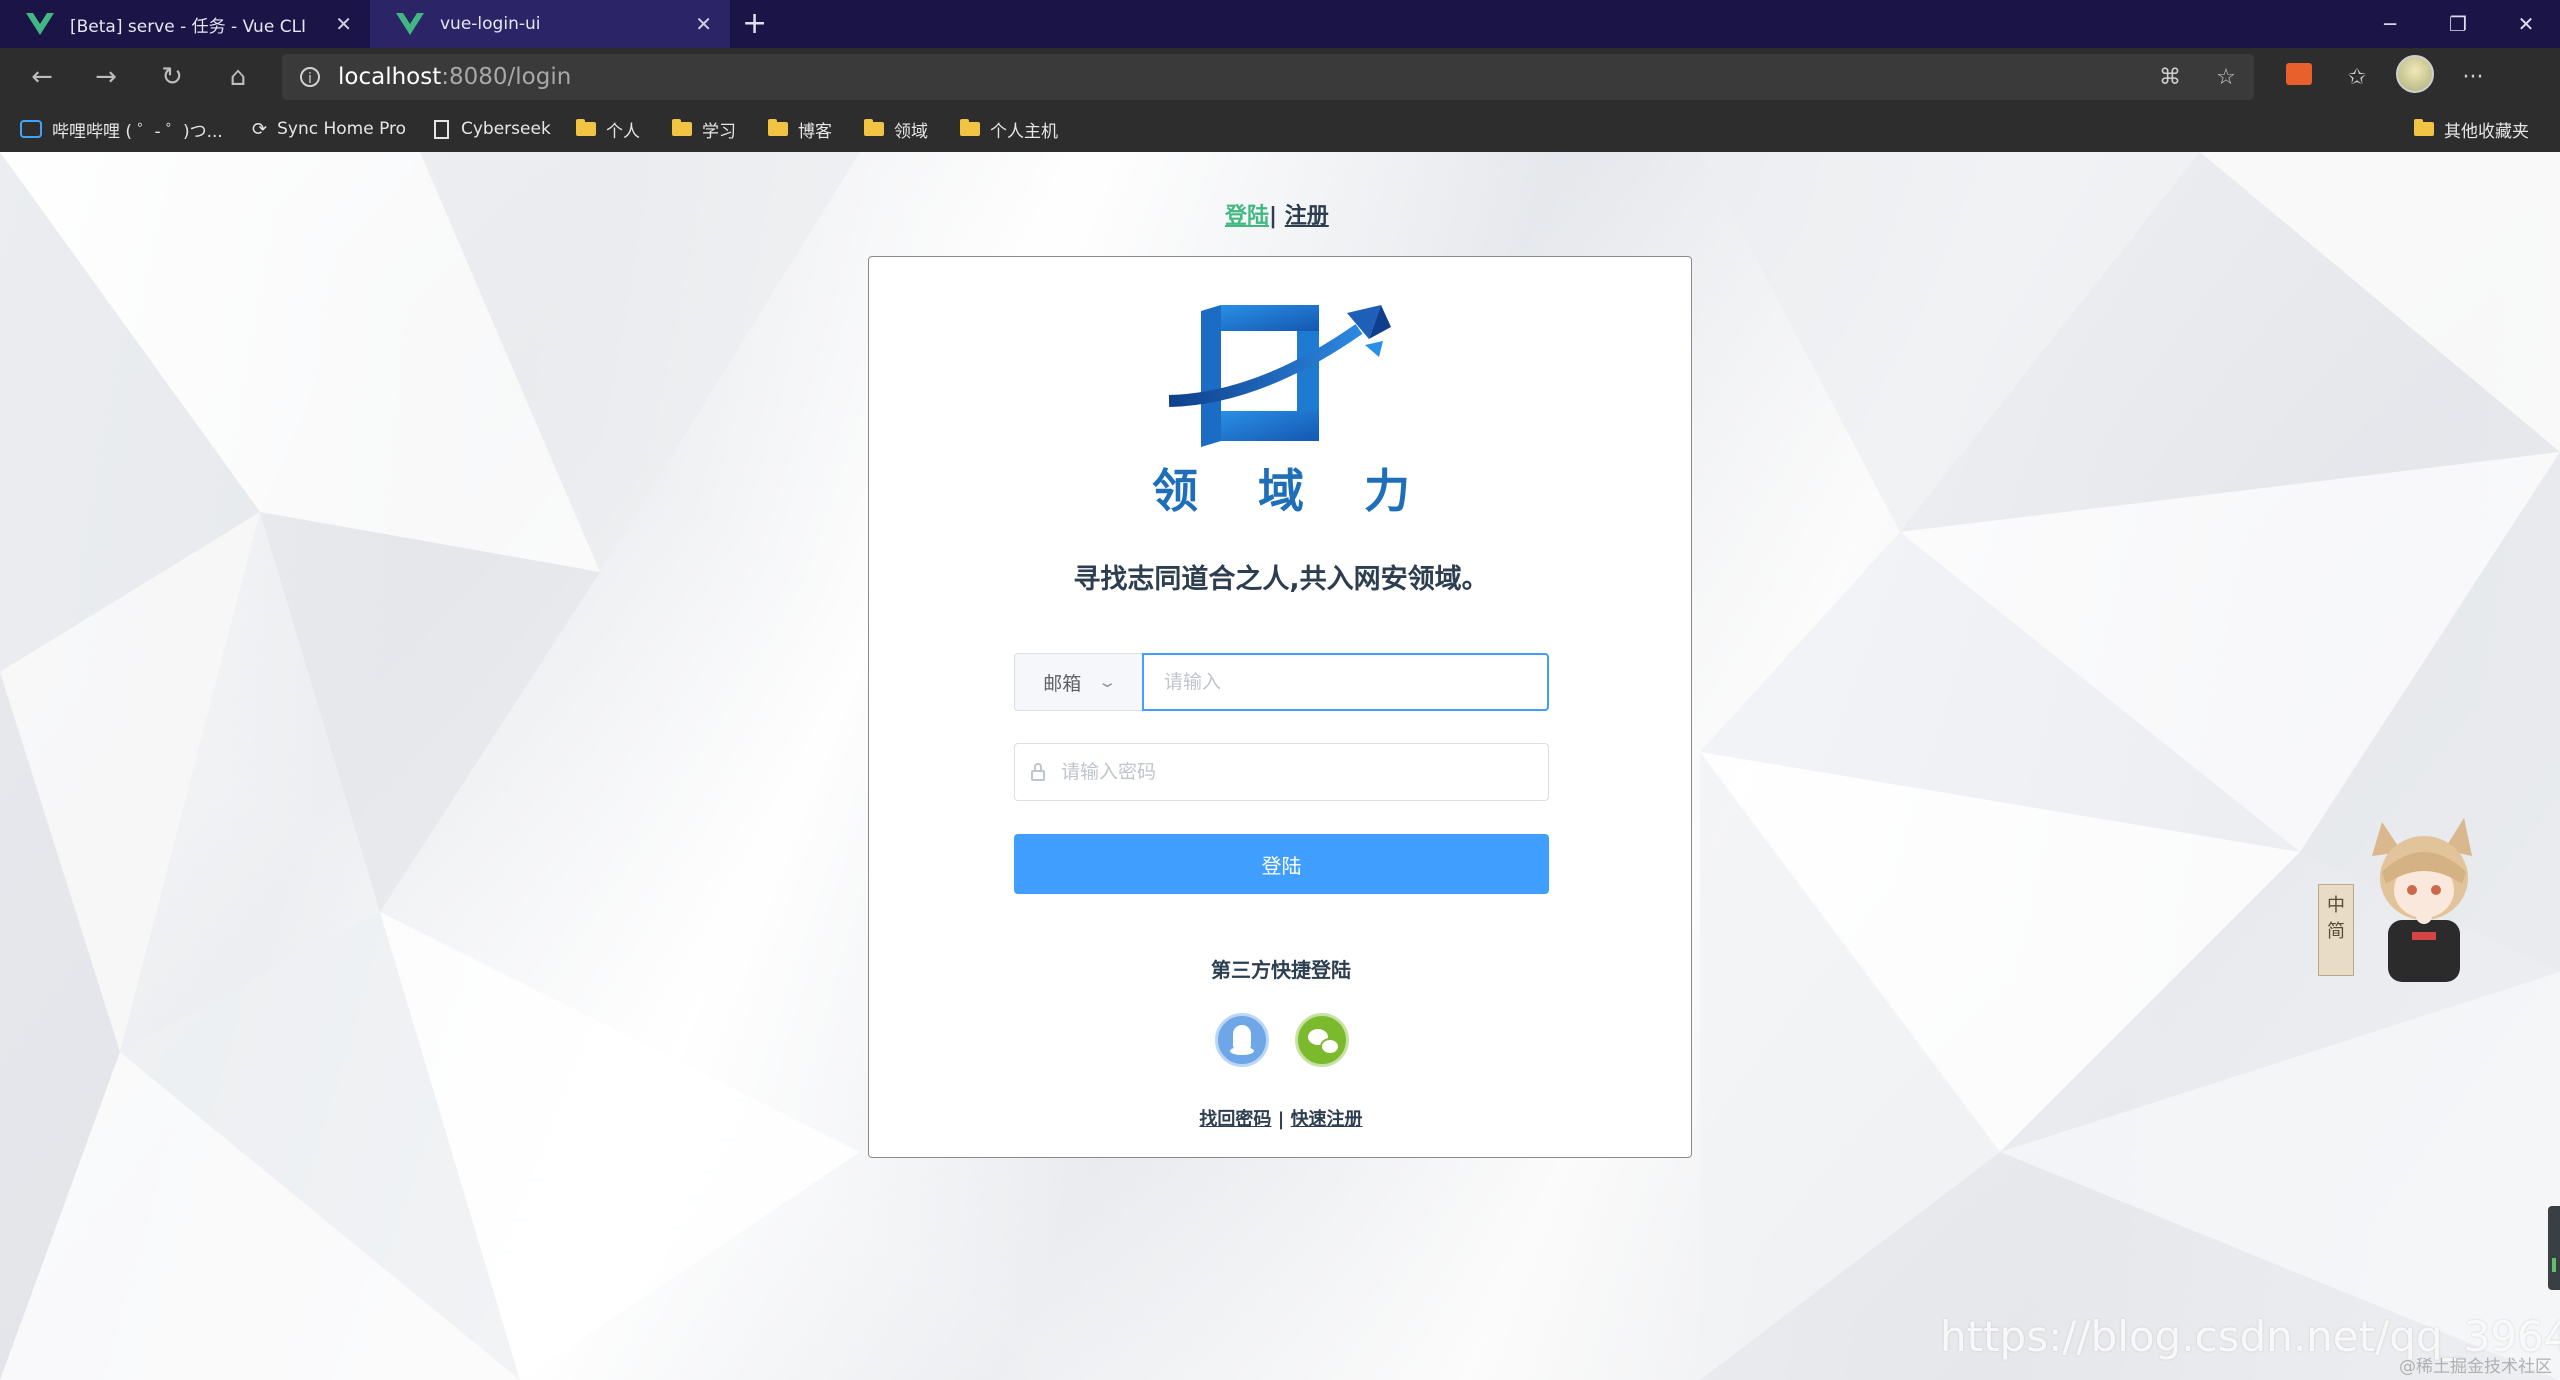  Describe the element at coordinates (238, 77) in the screenshot. I see `home-icon: ⌂` at that location.